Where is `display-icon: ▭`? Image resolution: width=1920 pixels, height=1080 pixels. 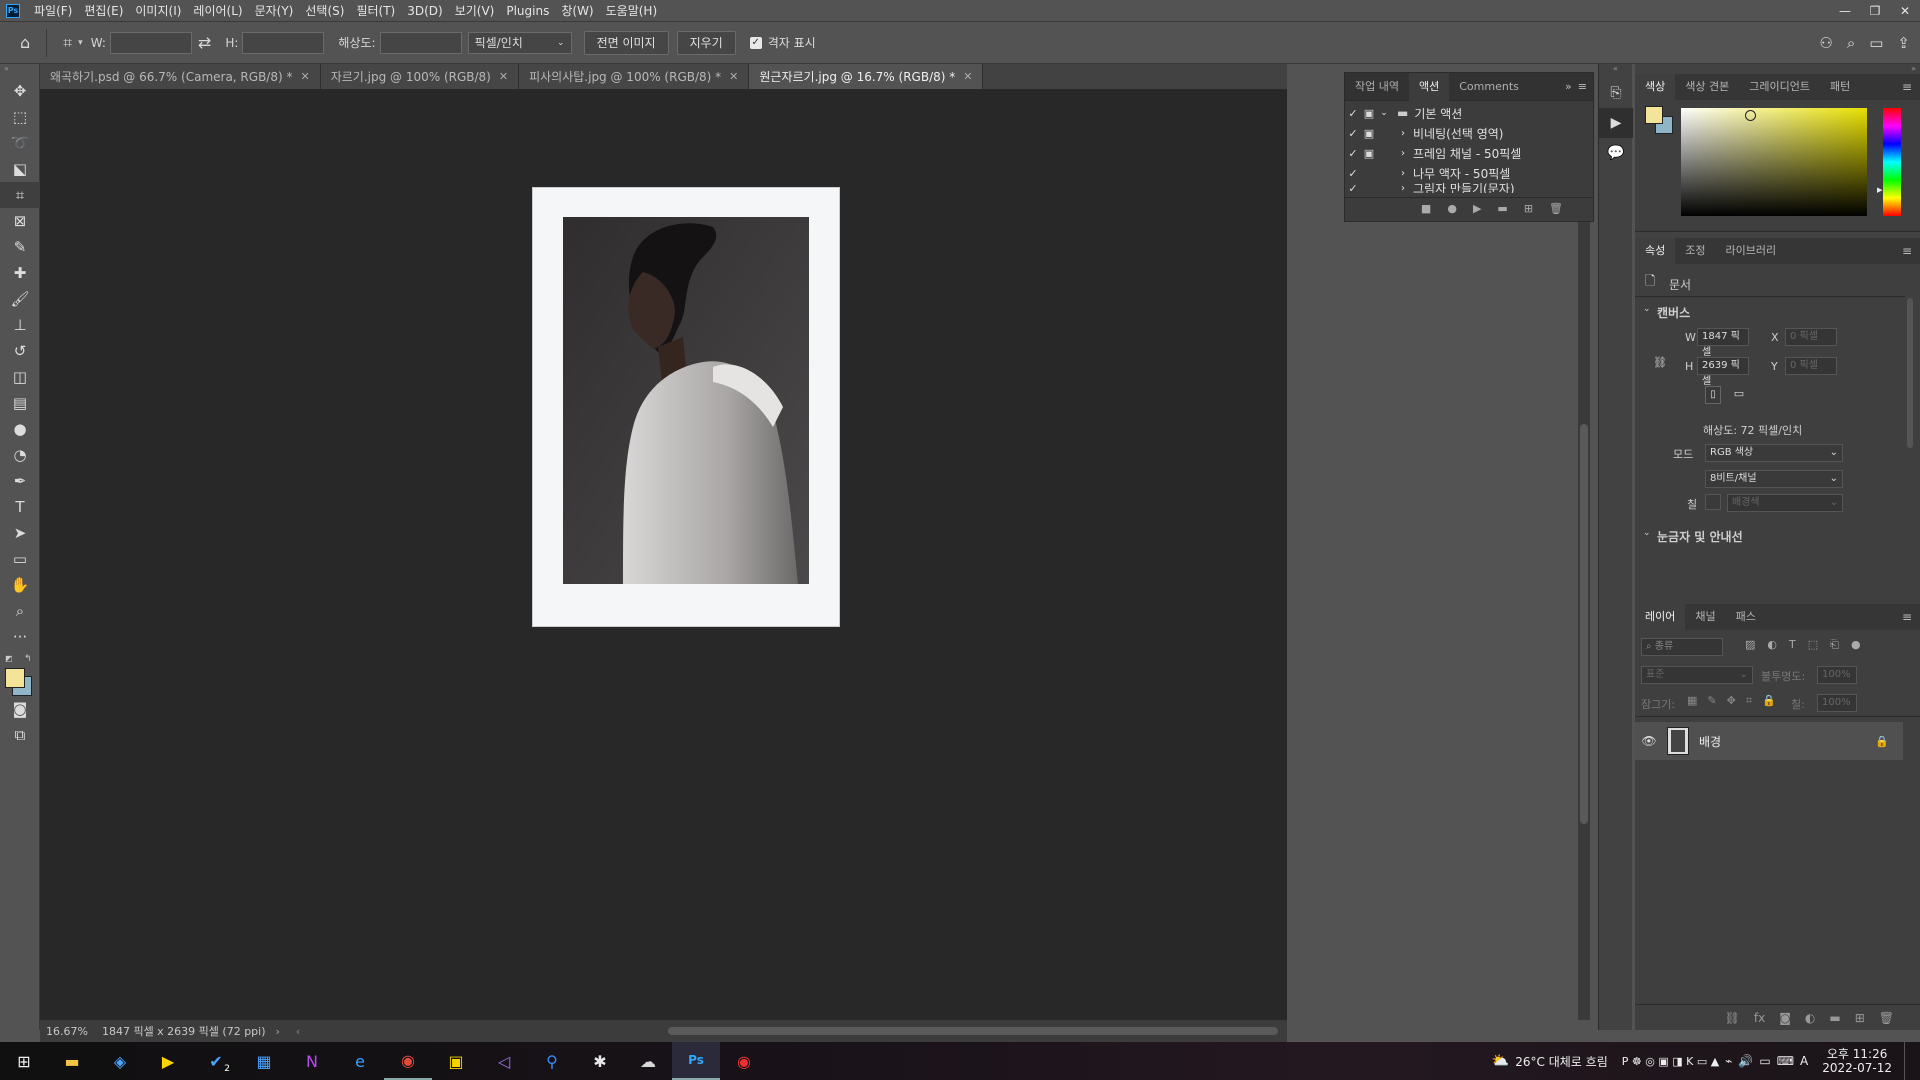
display-icon: ▭ is located at coordinates (1764, 1061).